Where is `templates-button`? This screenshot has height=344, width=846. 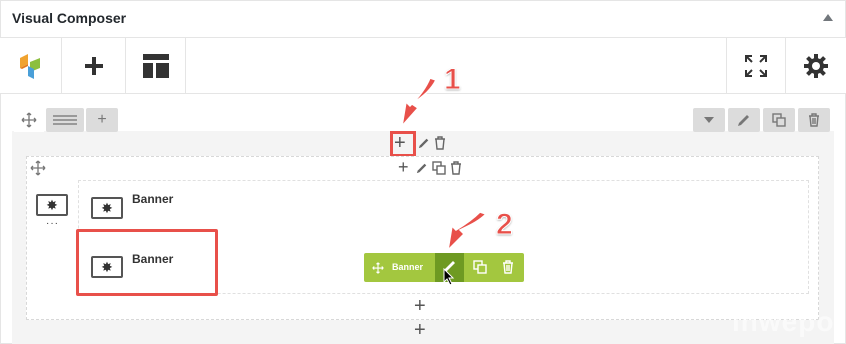 templates-button is located at coordinates (156, 66).